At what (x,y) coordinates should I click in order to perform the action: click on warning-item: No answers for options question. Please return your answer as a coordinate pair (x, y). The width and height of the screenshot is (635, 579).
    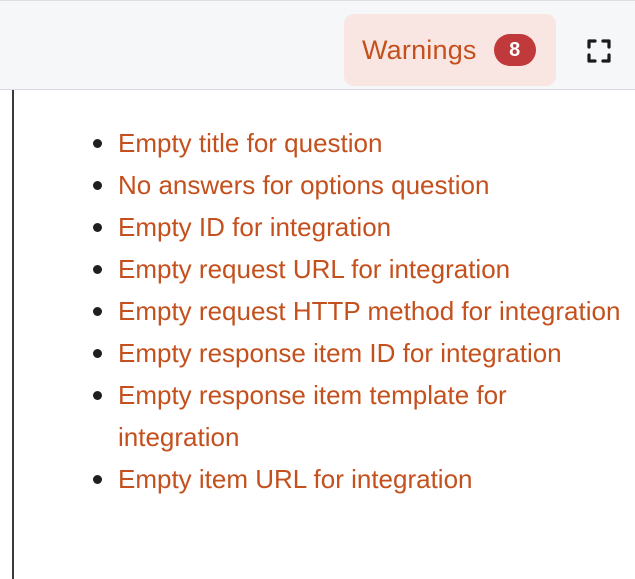
    Looking at the image, I should click on (360, 185).